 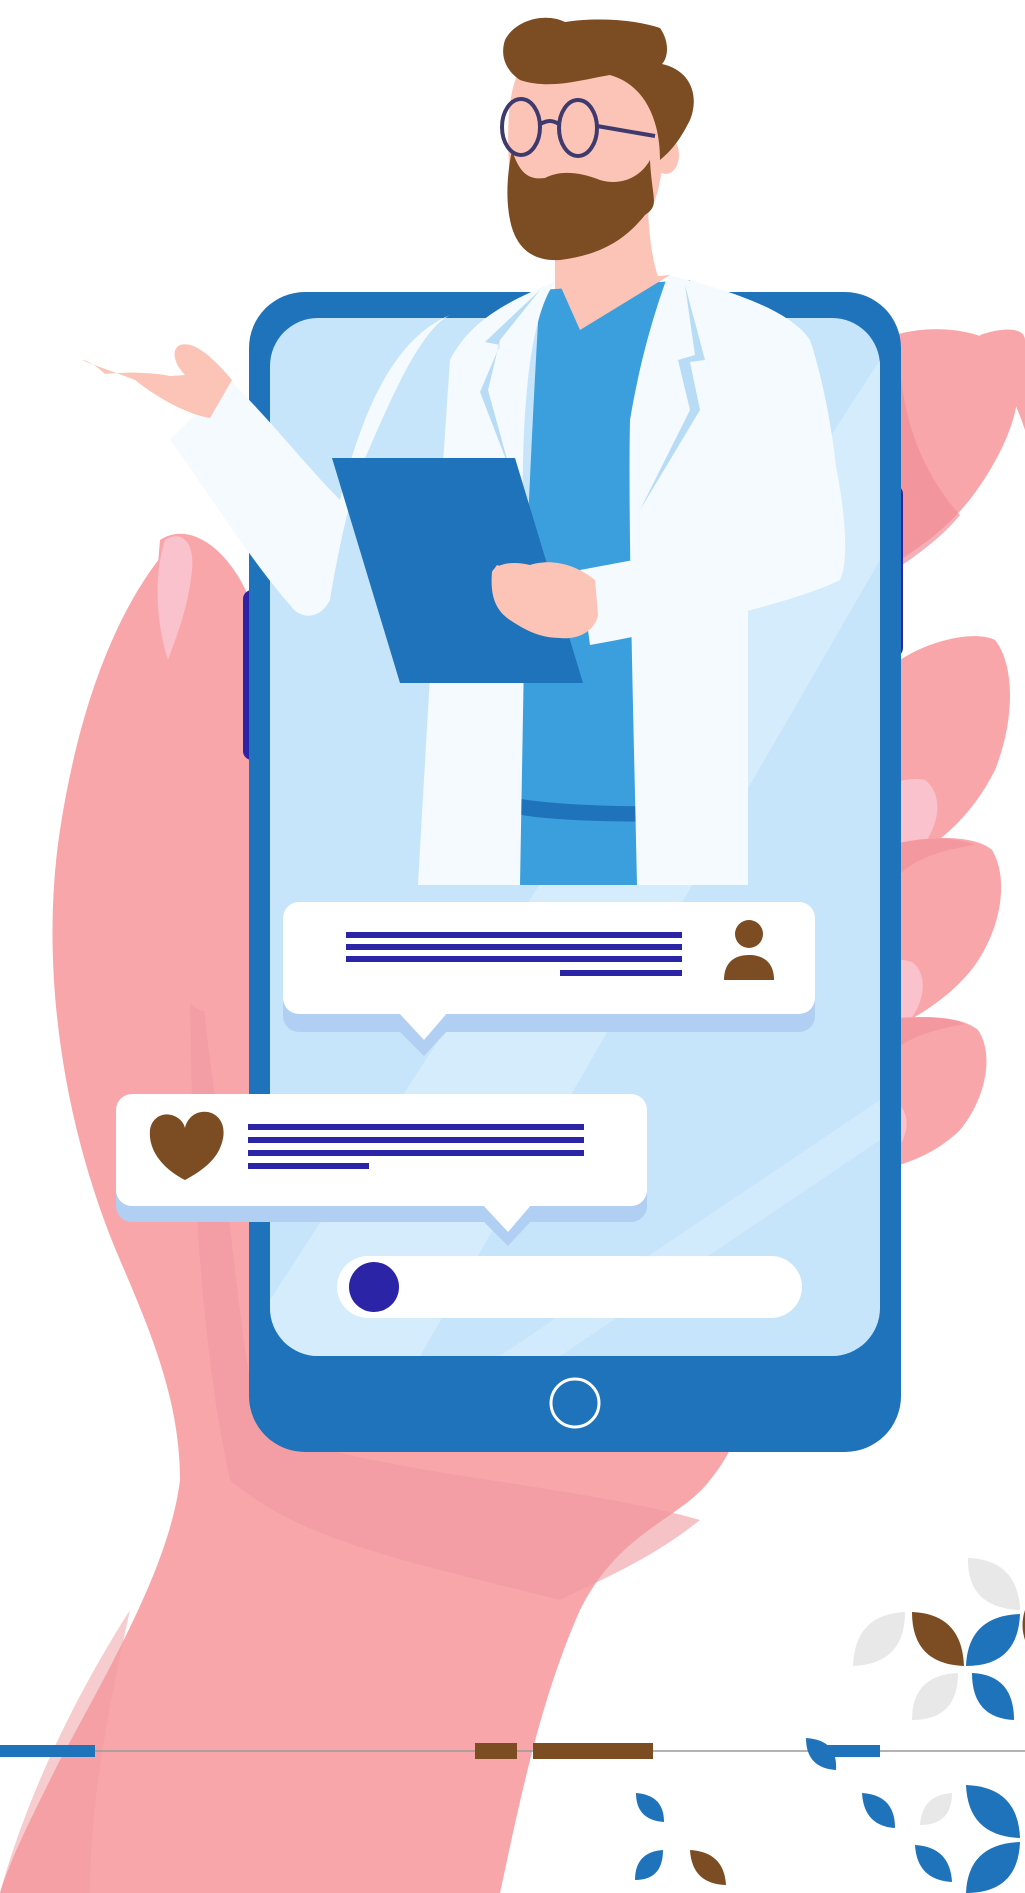 I want to click on message-input-bar, so click(x=569, y=1287).